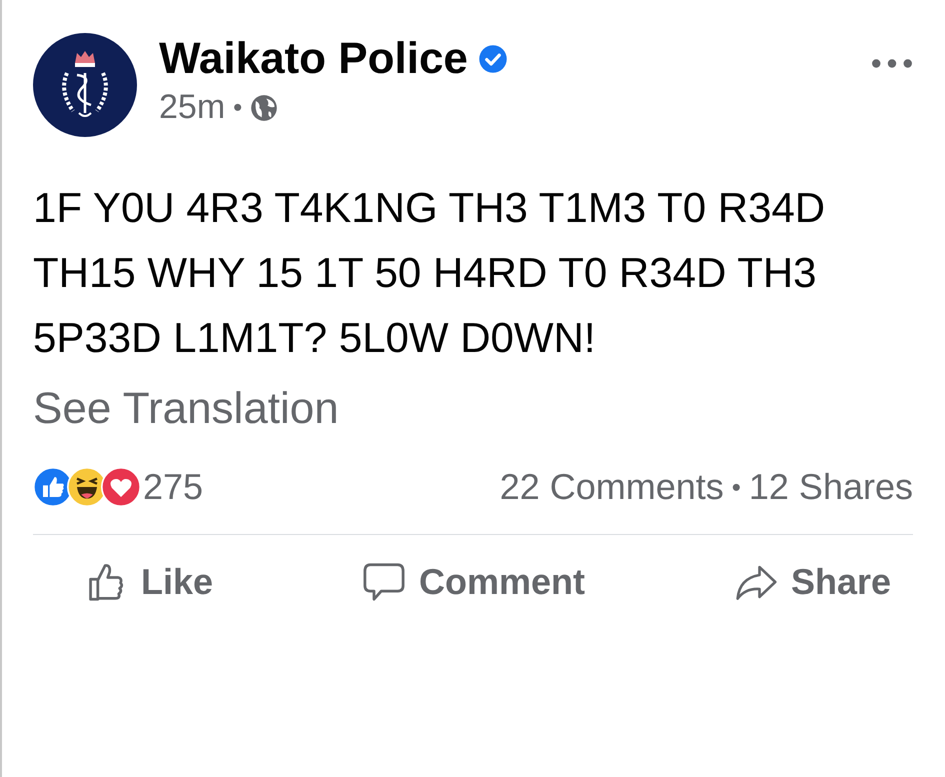 Image resolution: width=945 pixels, height=777 pixels. I want to click on more-options-icon, so click(892, 63).